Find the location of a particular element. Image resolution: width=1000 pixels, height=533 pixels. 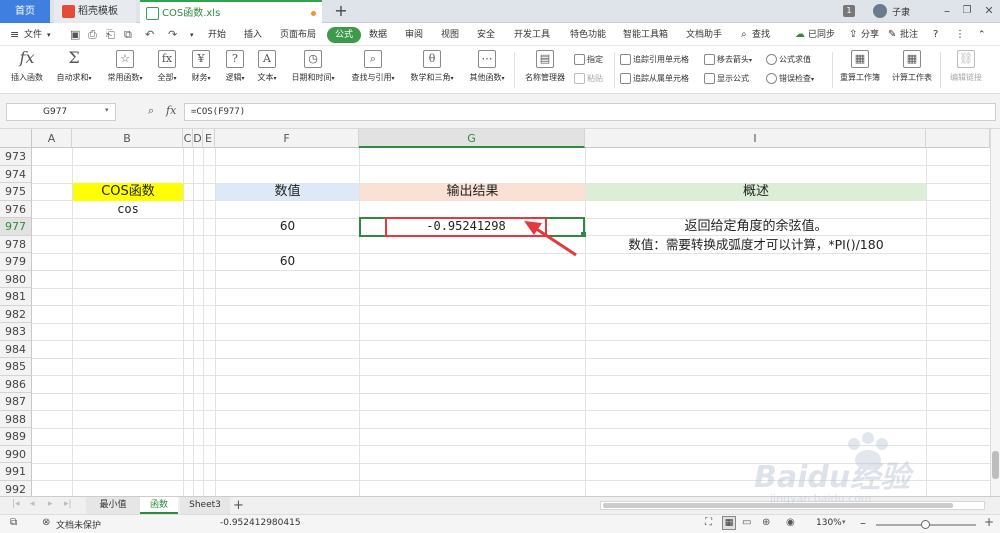

zoom-level: 130% is located at coordinates (829, 523).